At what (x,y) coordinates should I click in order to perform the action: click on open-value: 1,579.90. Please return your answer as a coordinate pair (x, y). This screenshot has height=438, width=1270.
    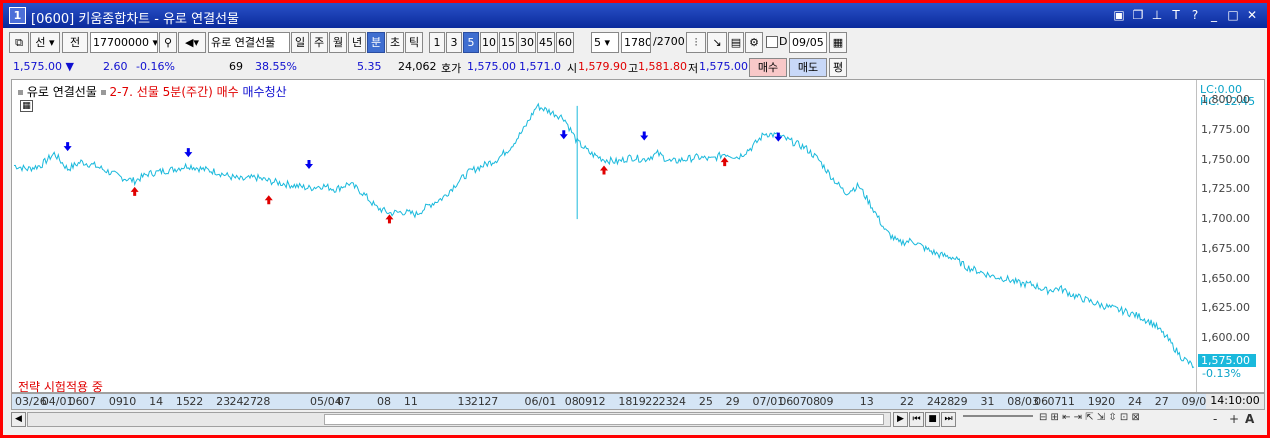
    Looking at the image, I should click on (602, 66).